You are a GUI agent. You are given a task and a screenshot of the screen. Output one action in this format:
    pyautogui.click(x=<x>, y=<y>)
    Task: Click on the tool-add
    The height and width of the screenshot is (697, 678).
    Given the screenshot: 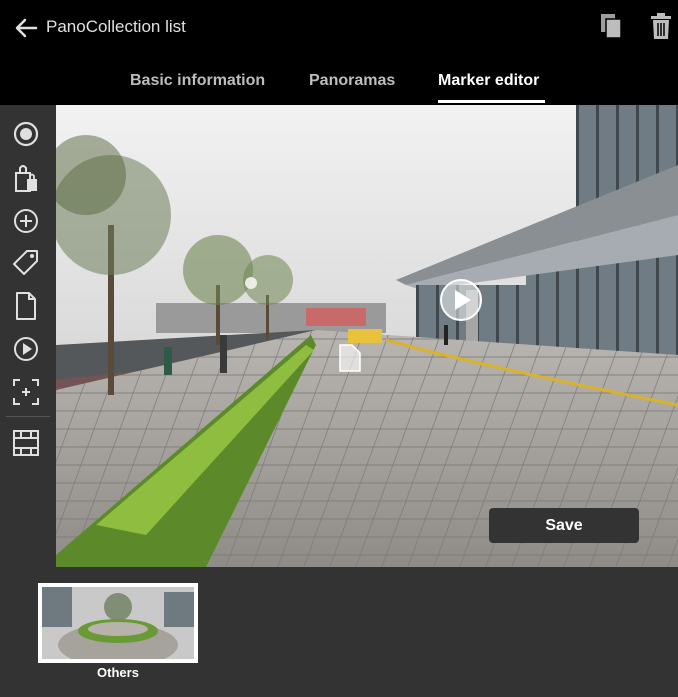 What is the action you would take?
    pyautogui.click(x=26, y=221)
    